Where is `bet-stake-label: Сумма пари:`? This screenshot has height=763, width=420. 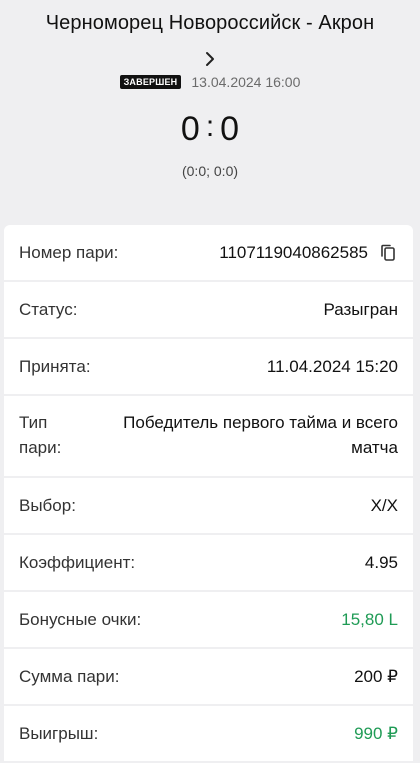
bet-stake-label: Сумма пари: is located at coordinates (69, 676).